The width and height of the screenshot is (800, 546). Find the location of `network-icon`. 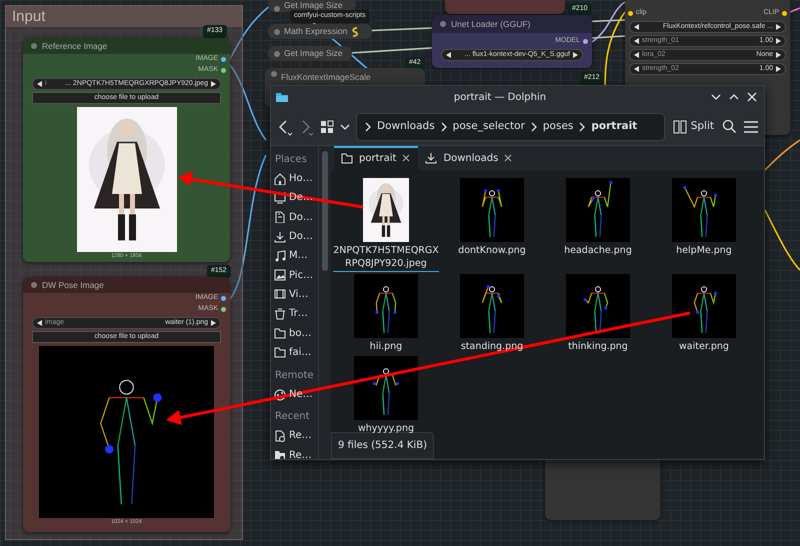

network-icon is located at coordinates (280, 394).